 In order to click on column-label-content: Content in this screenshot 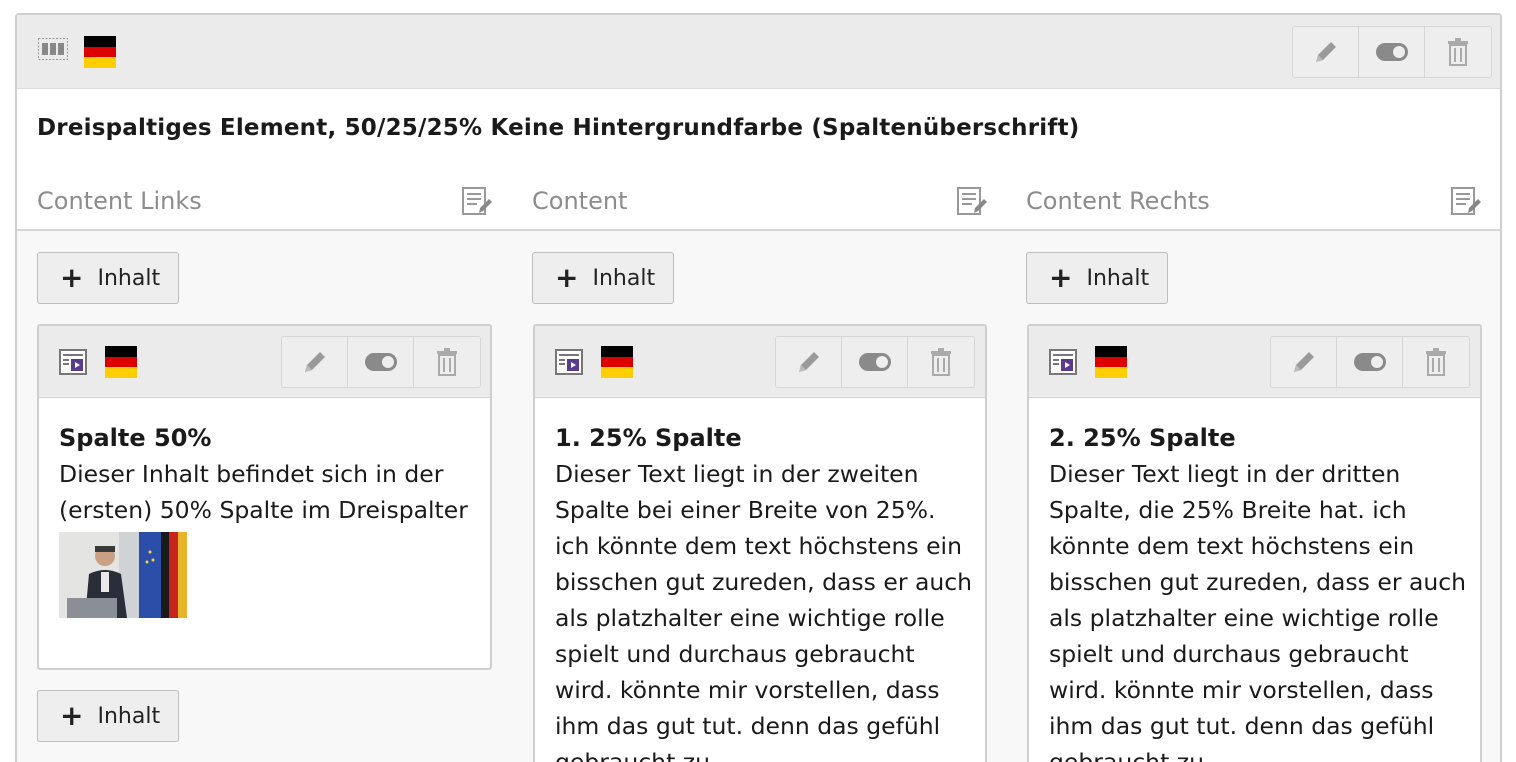, I will do `click(580, 201)`.